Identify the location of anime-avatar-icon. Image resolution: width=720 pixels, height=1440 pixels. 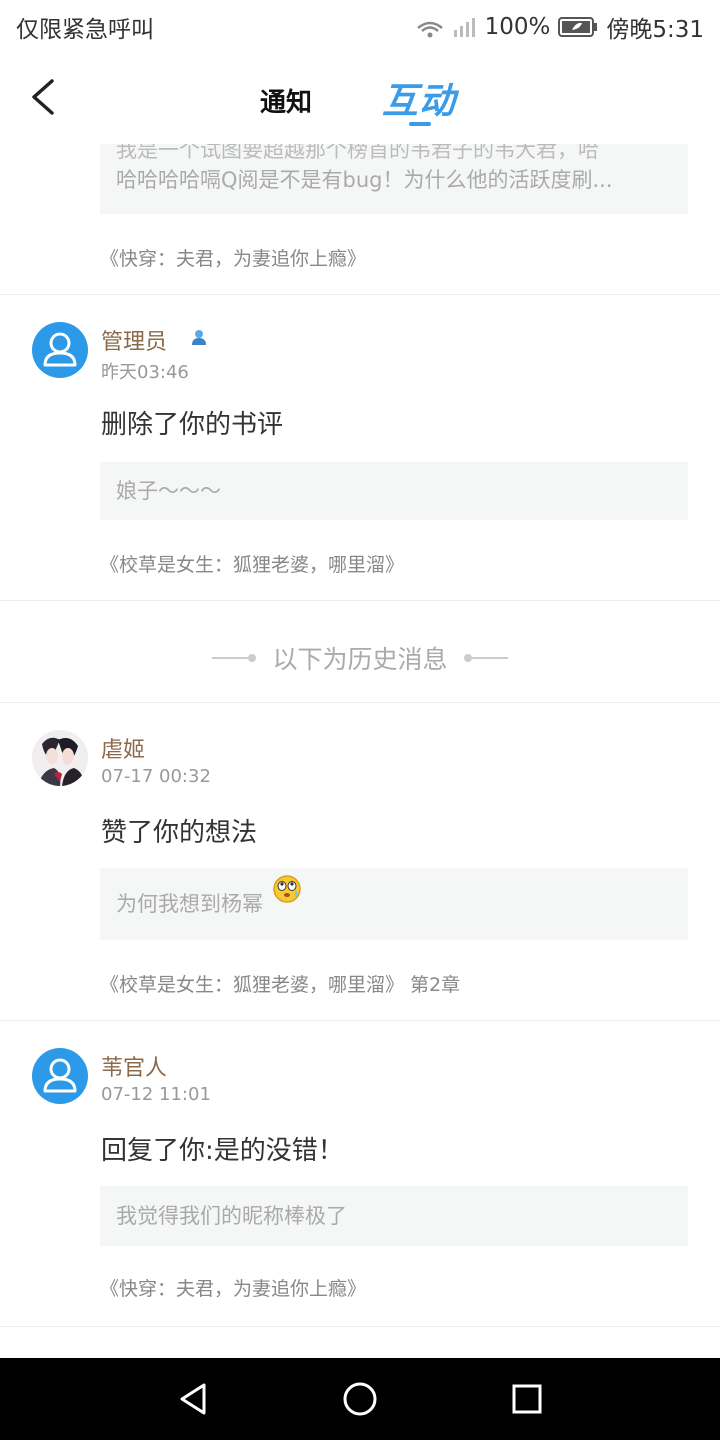
(60, 758).